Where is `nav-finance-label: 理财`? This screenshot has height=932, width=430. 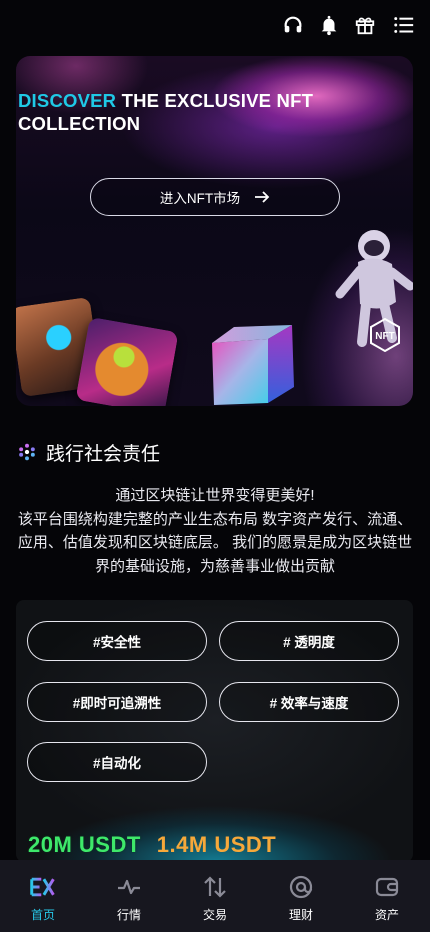 nav-finance-label: 理财 is located at coordinates (300, 915).